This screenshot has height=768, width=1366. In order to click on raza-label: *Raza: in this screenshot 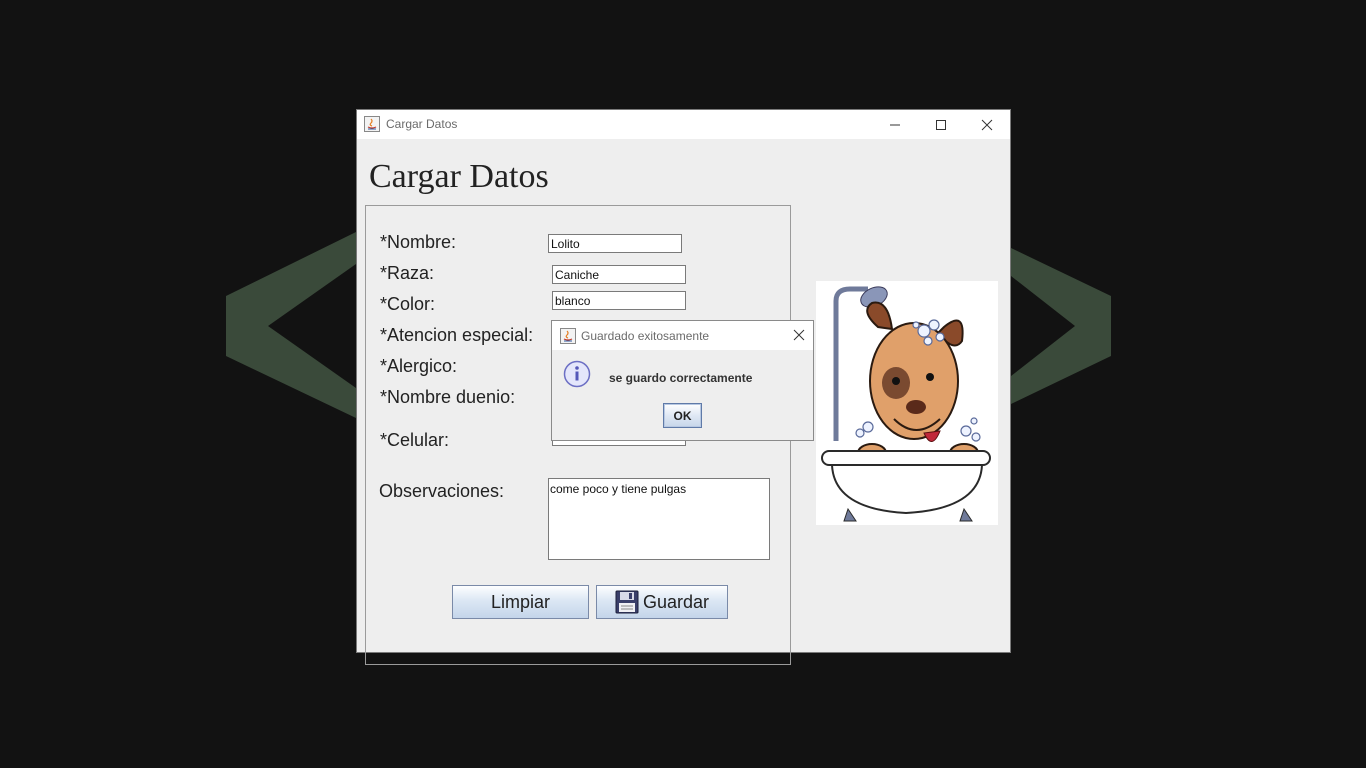, I will do `click(407, 273)`.